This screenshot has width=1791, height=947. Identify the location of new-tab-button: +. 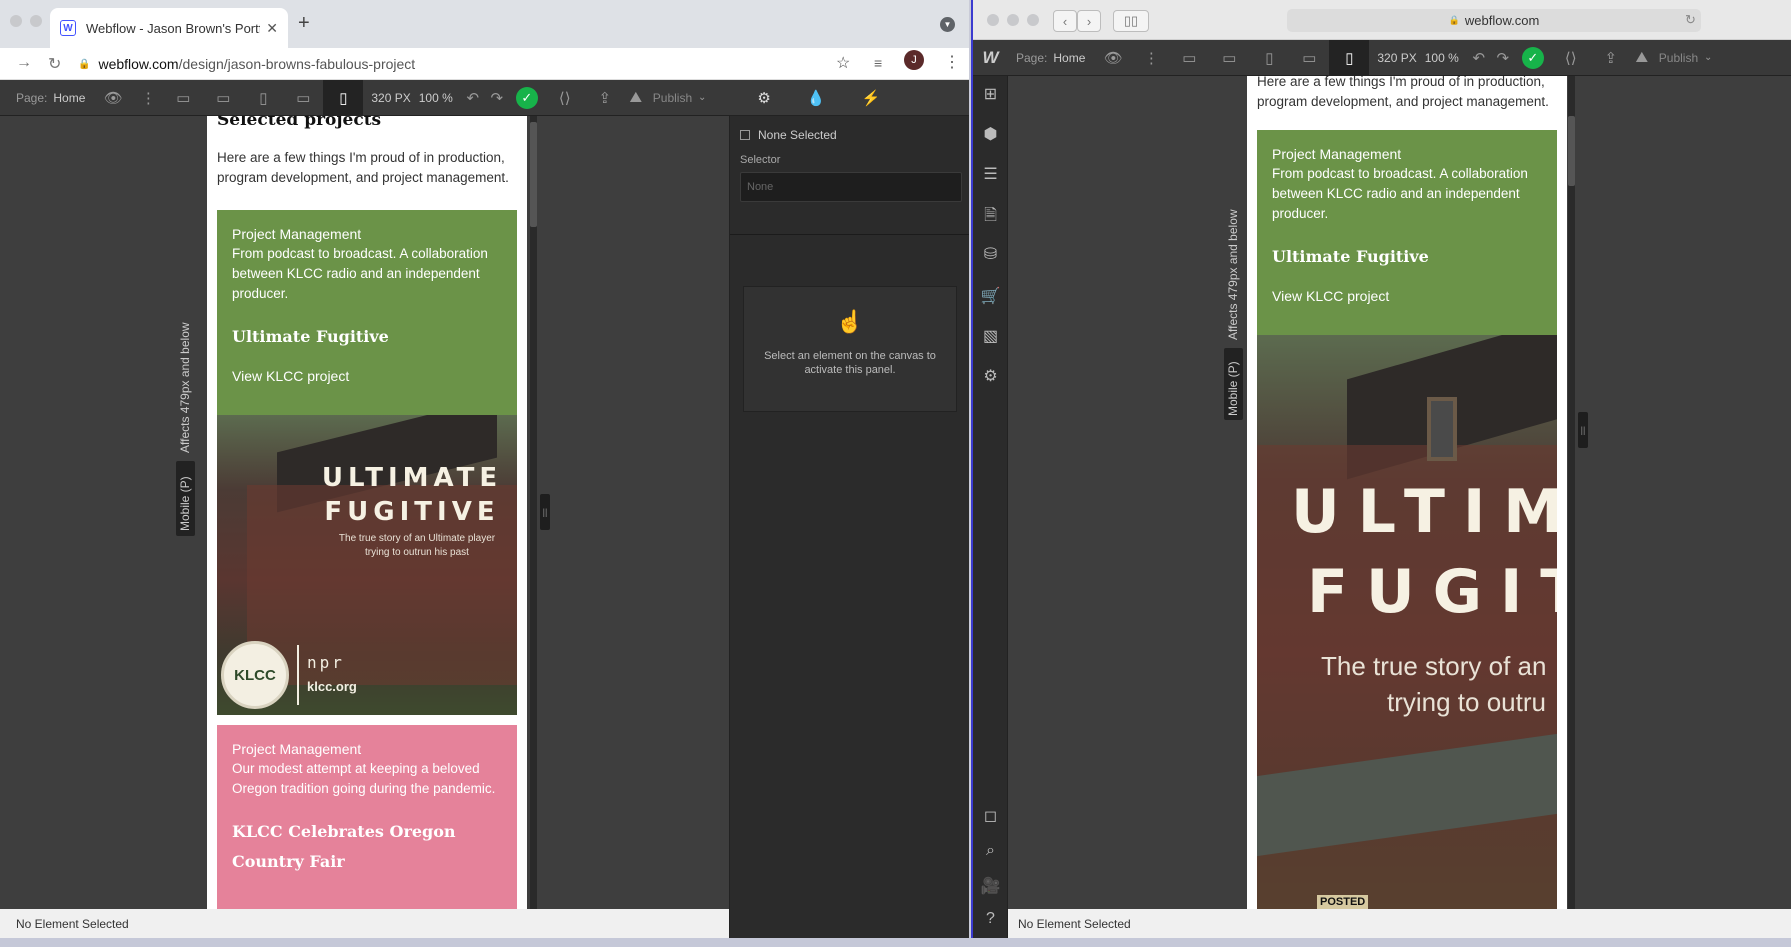
(304, 23).